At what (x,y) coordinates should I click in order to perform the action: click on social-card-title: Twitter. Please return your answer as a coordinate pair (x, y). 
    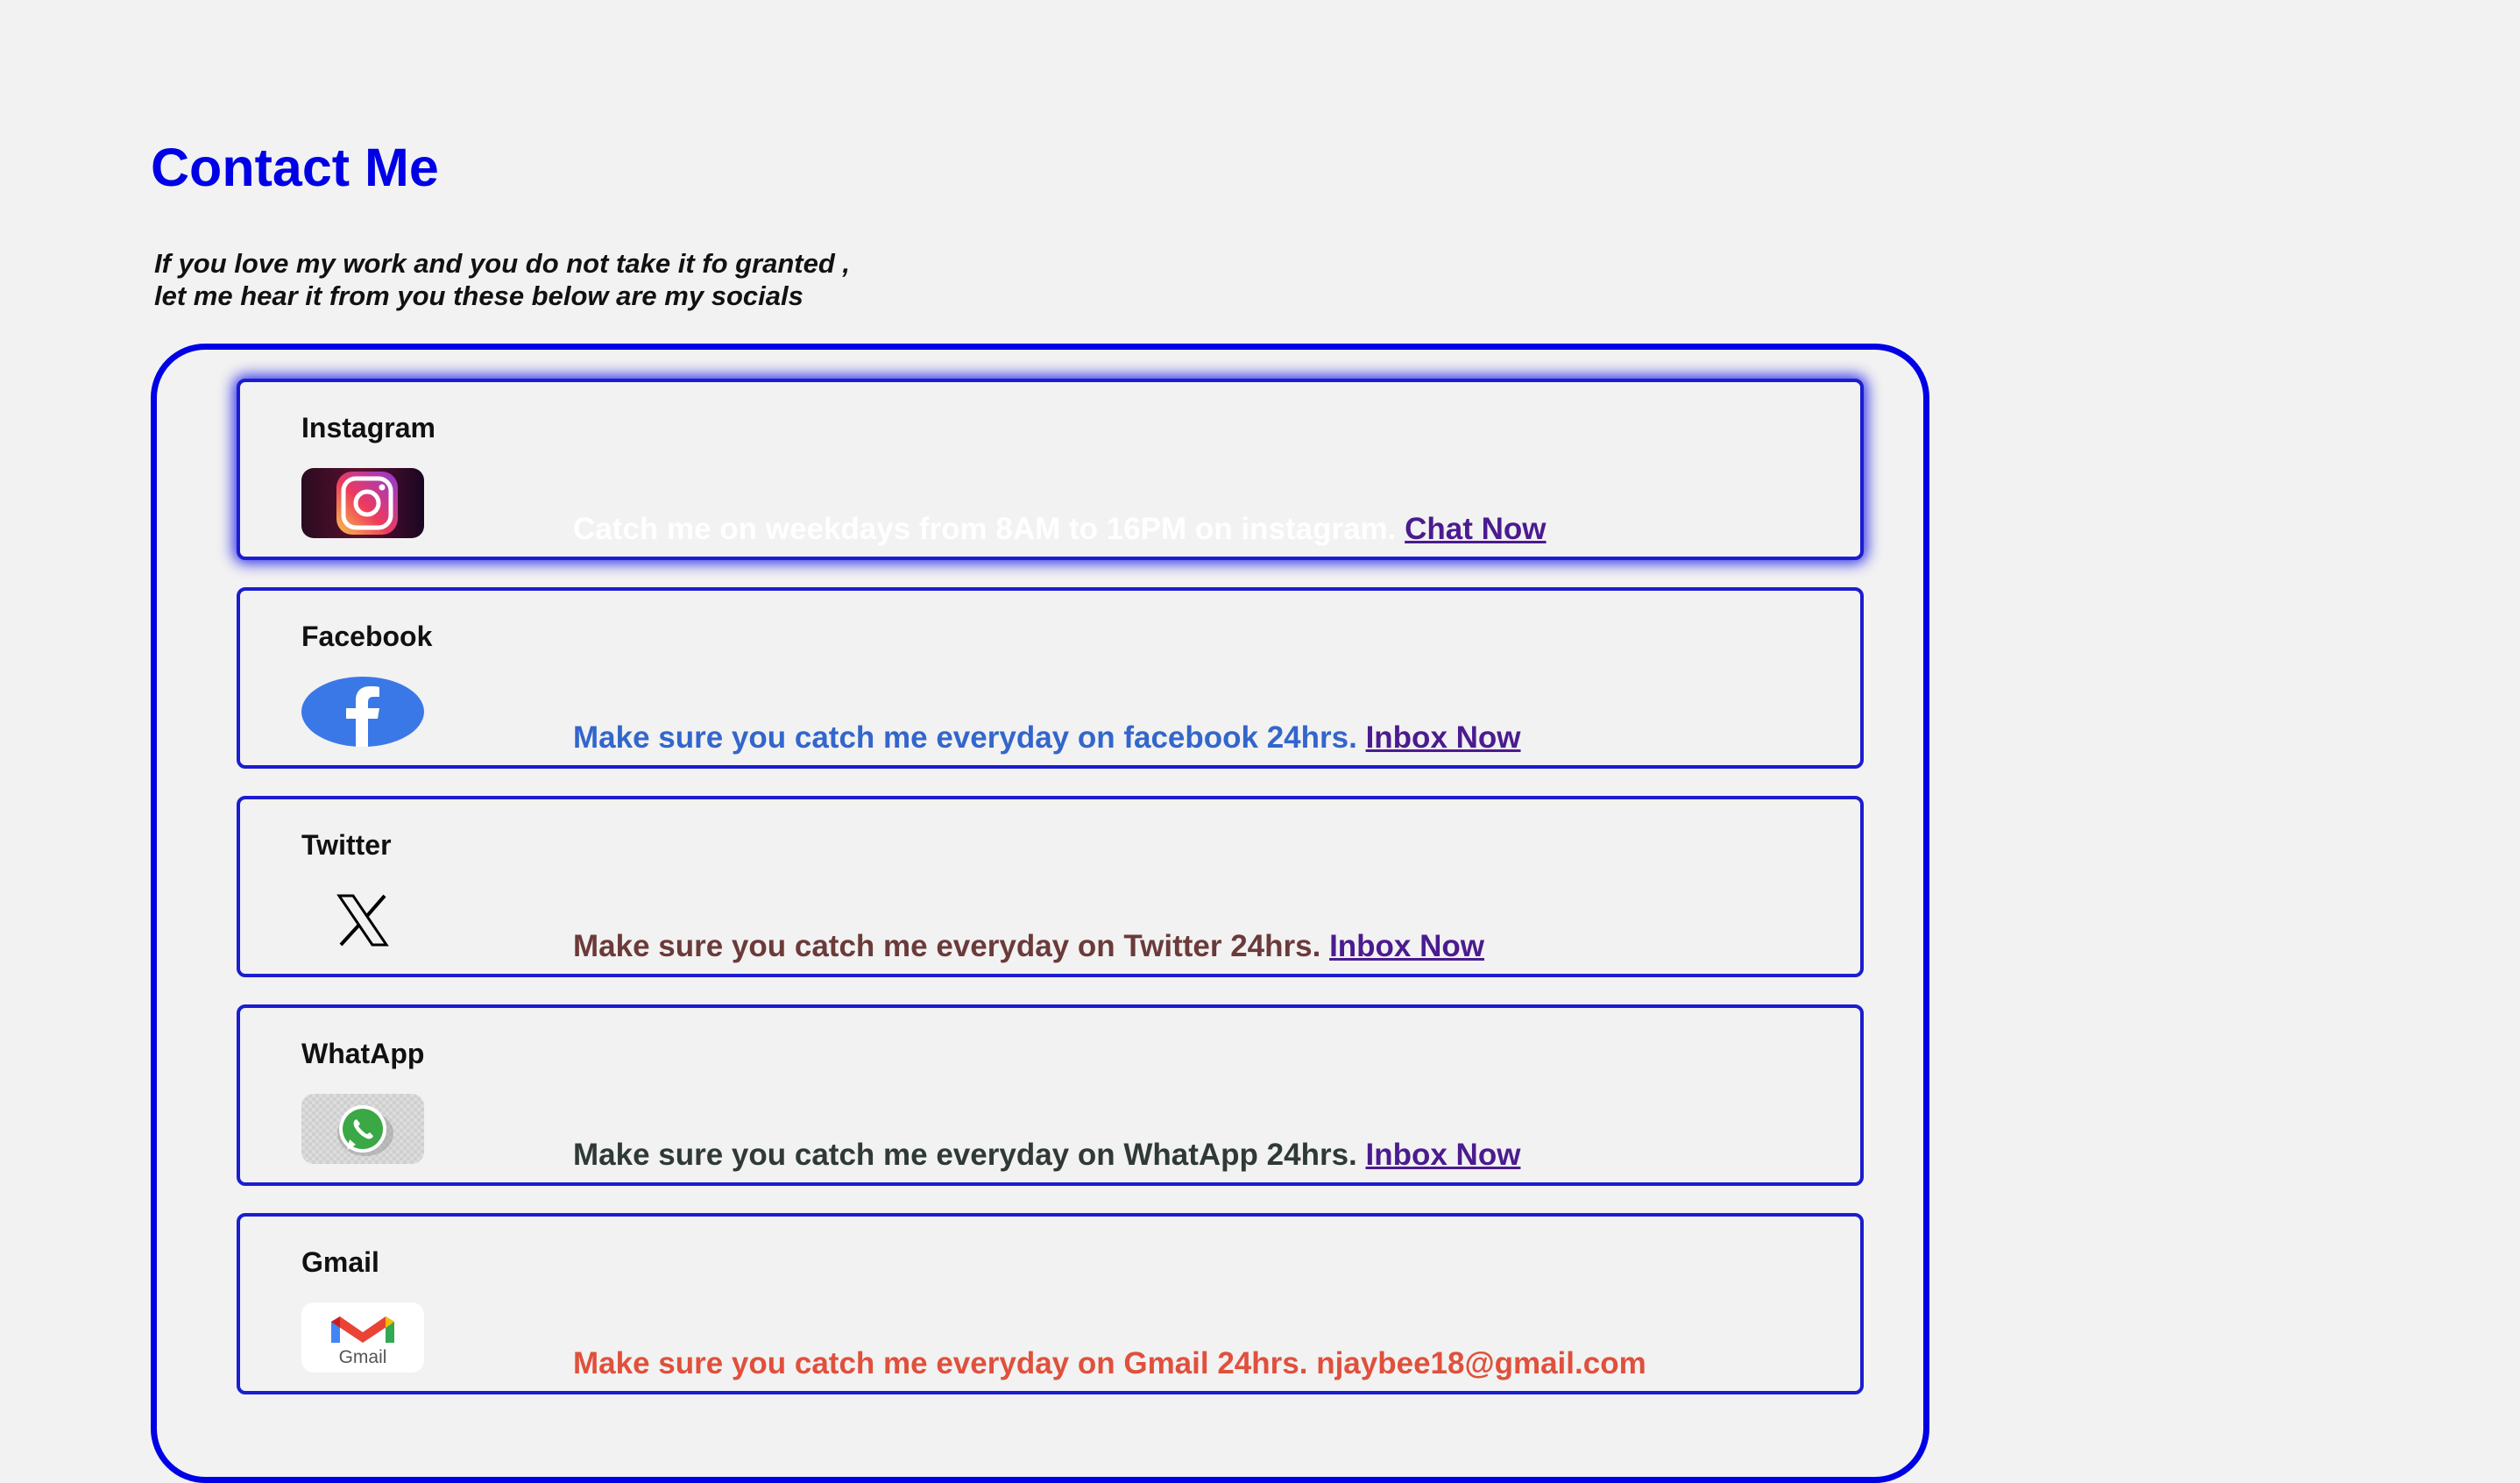
    Looking at the image, I should click on (346, 845).